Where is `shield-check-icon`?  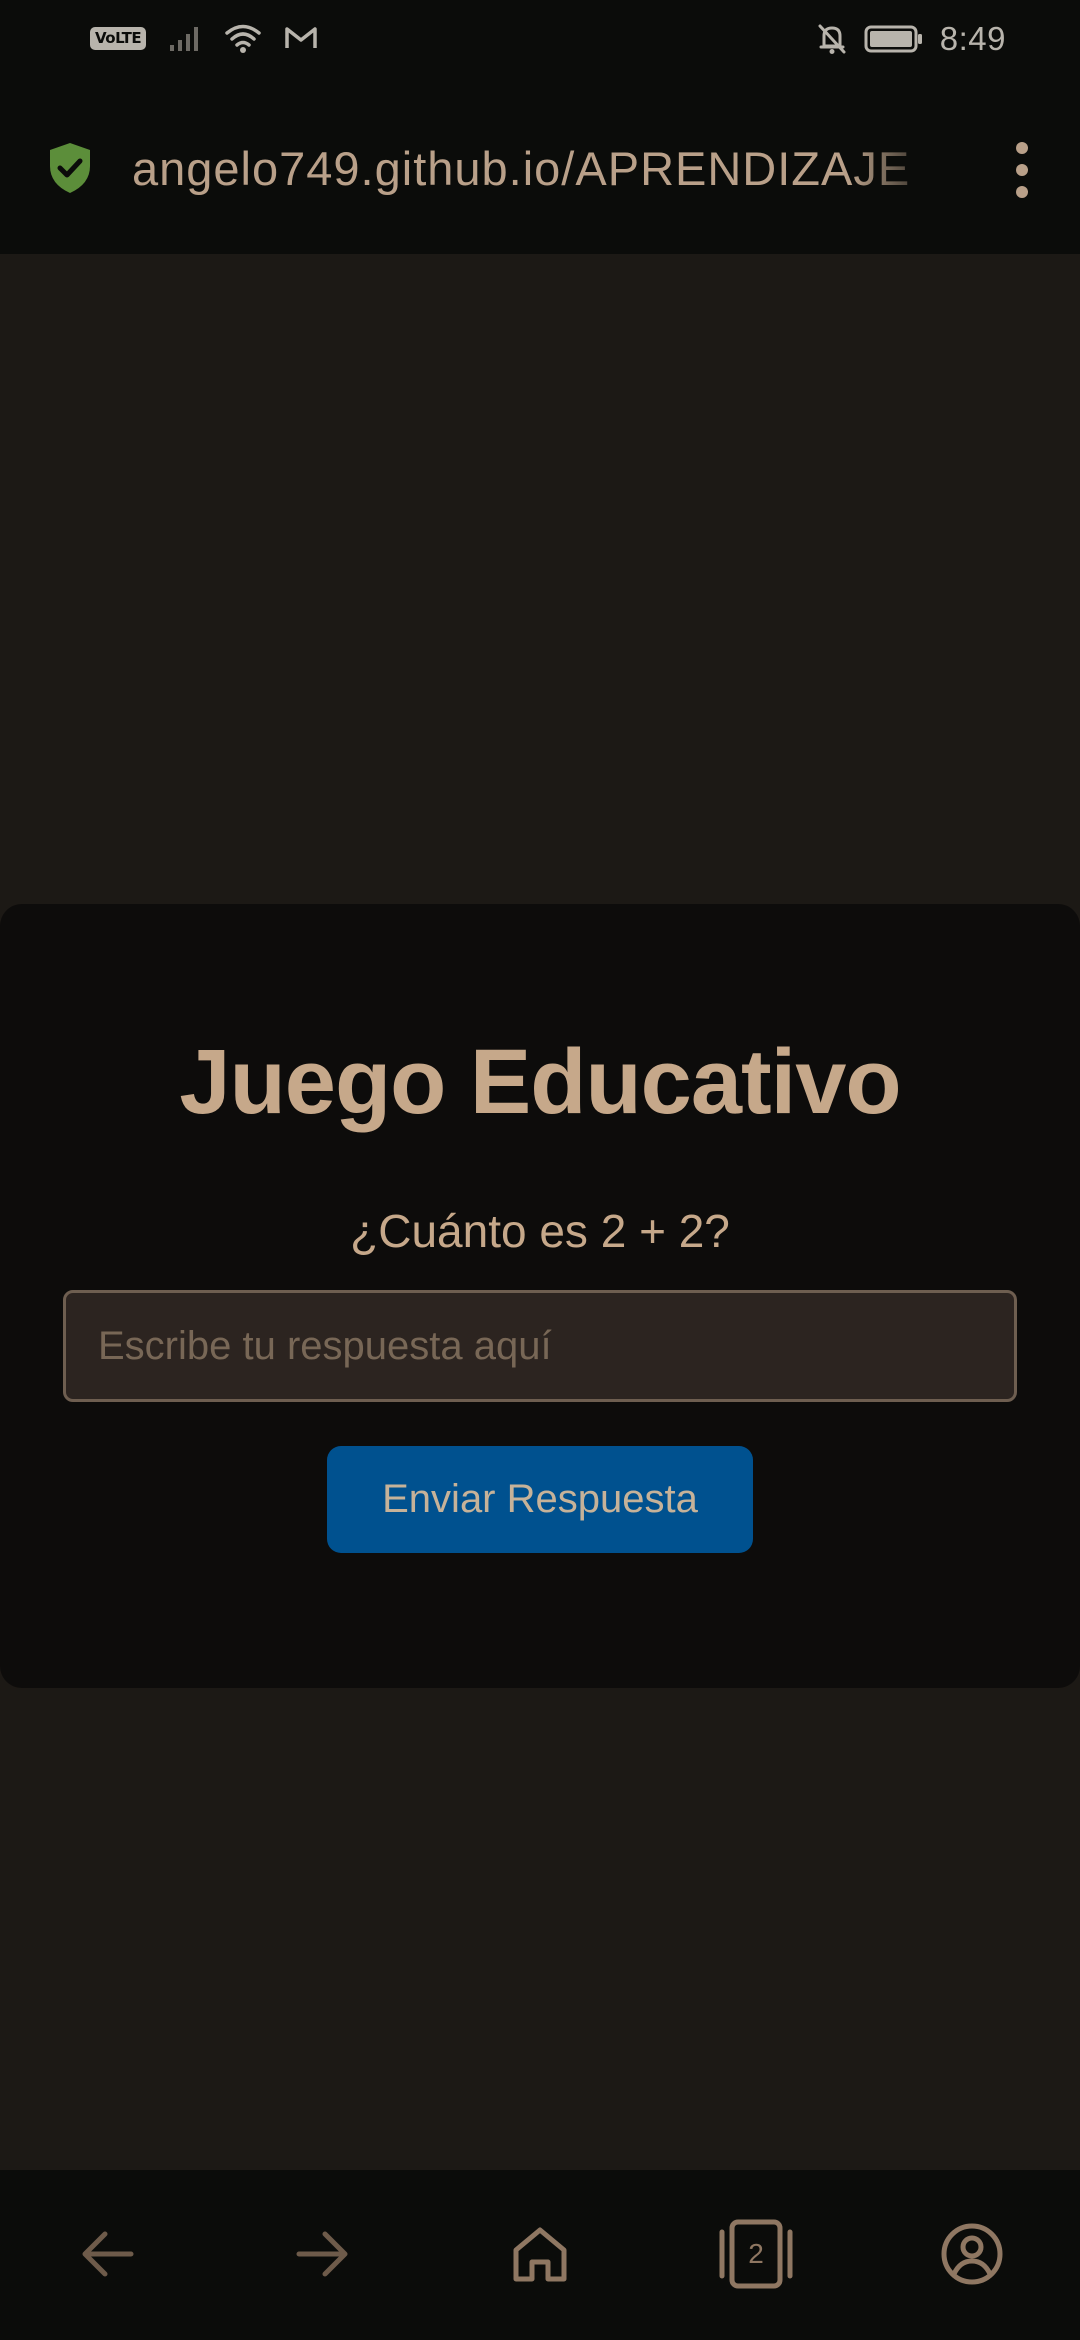 shield-check-icon is located at coordinates (70, 168).